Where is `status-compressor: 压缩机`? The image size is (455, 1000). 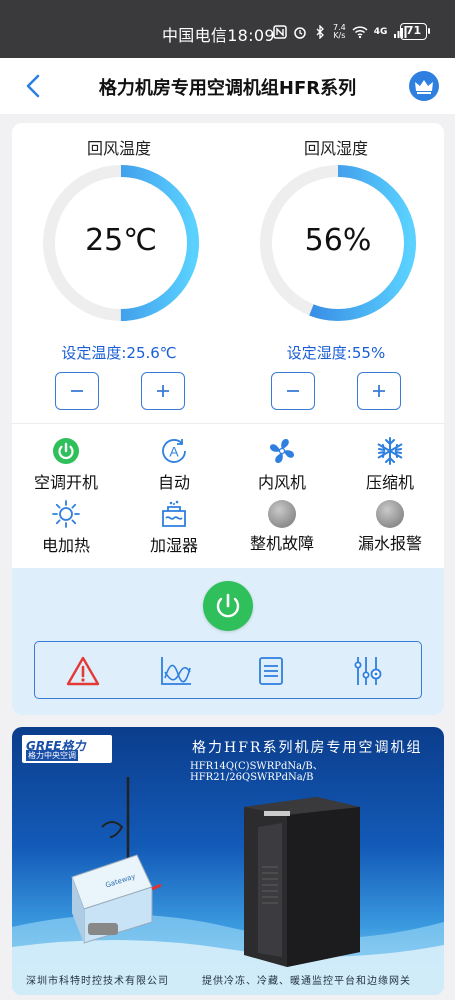
status-compressor: 压缩机 is located at coordinates (390, 464).